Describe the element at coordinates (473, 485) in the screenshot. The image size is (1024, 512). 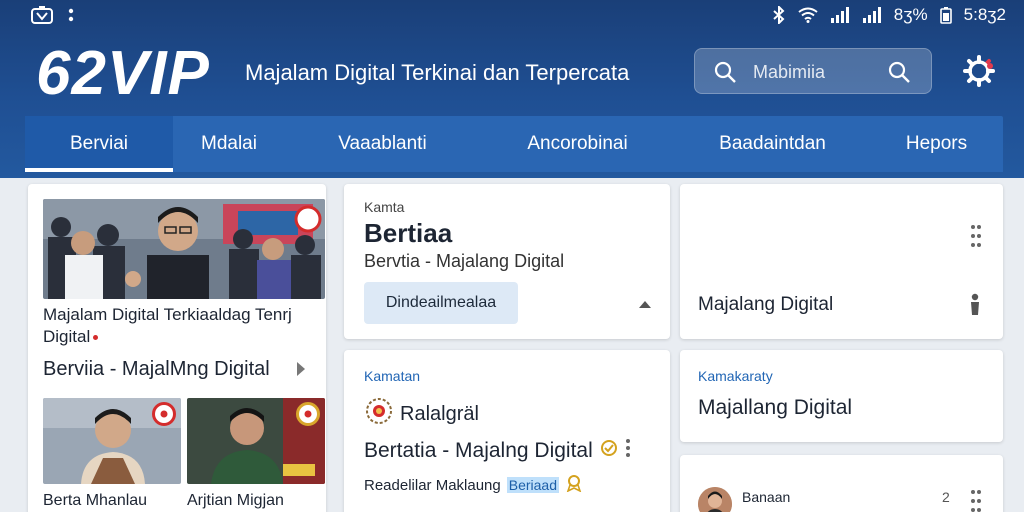
I see `article-footer: Readelilar Maklaung Beriaad` at that location.